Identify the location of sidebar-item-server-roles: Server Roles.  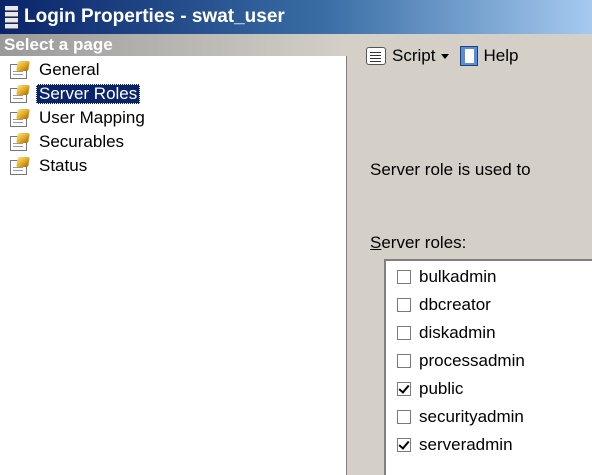
(74, 94).